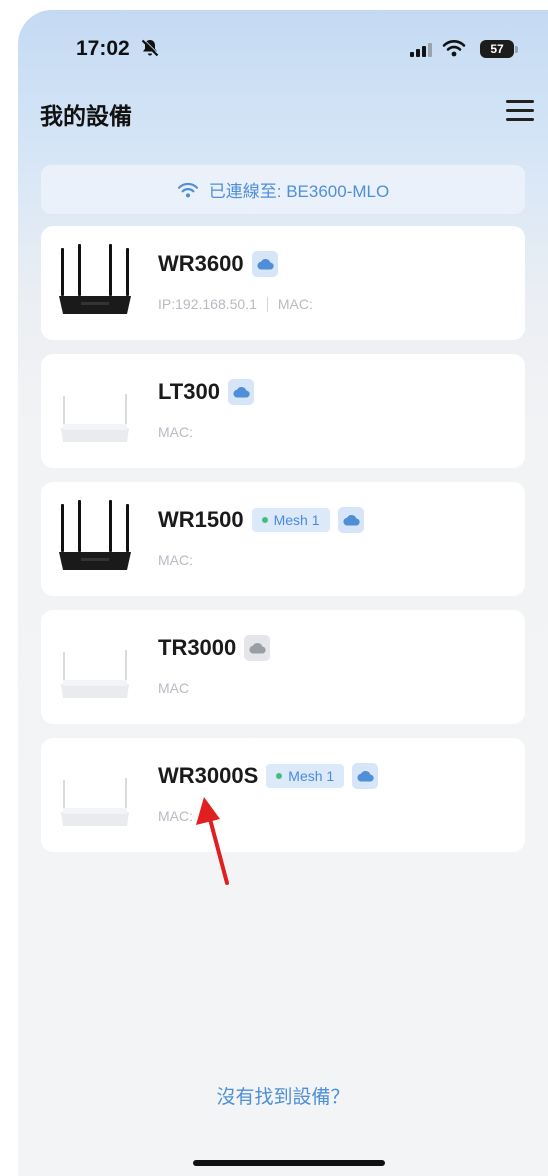 This screenshot has height=1176, width=548. I want to click on device-name: WR3600, so click(201, 263).